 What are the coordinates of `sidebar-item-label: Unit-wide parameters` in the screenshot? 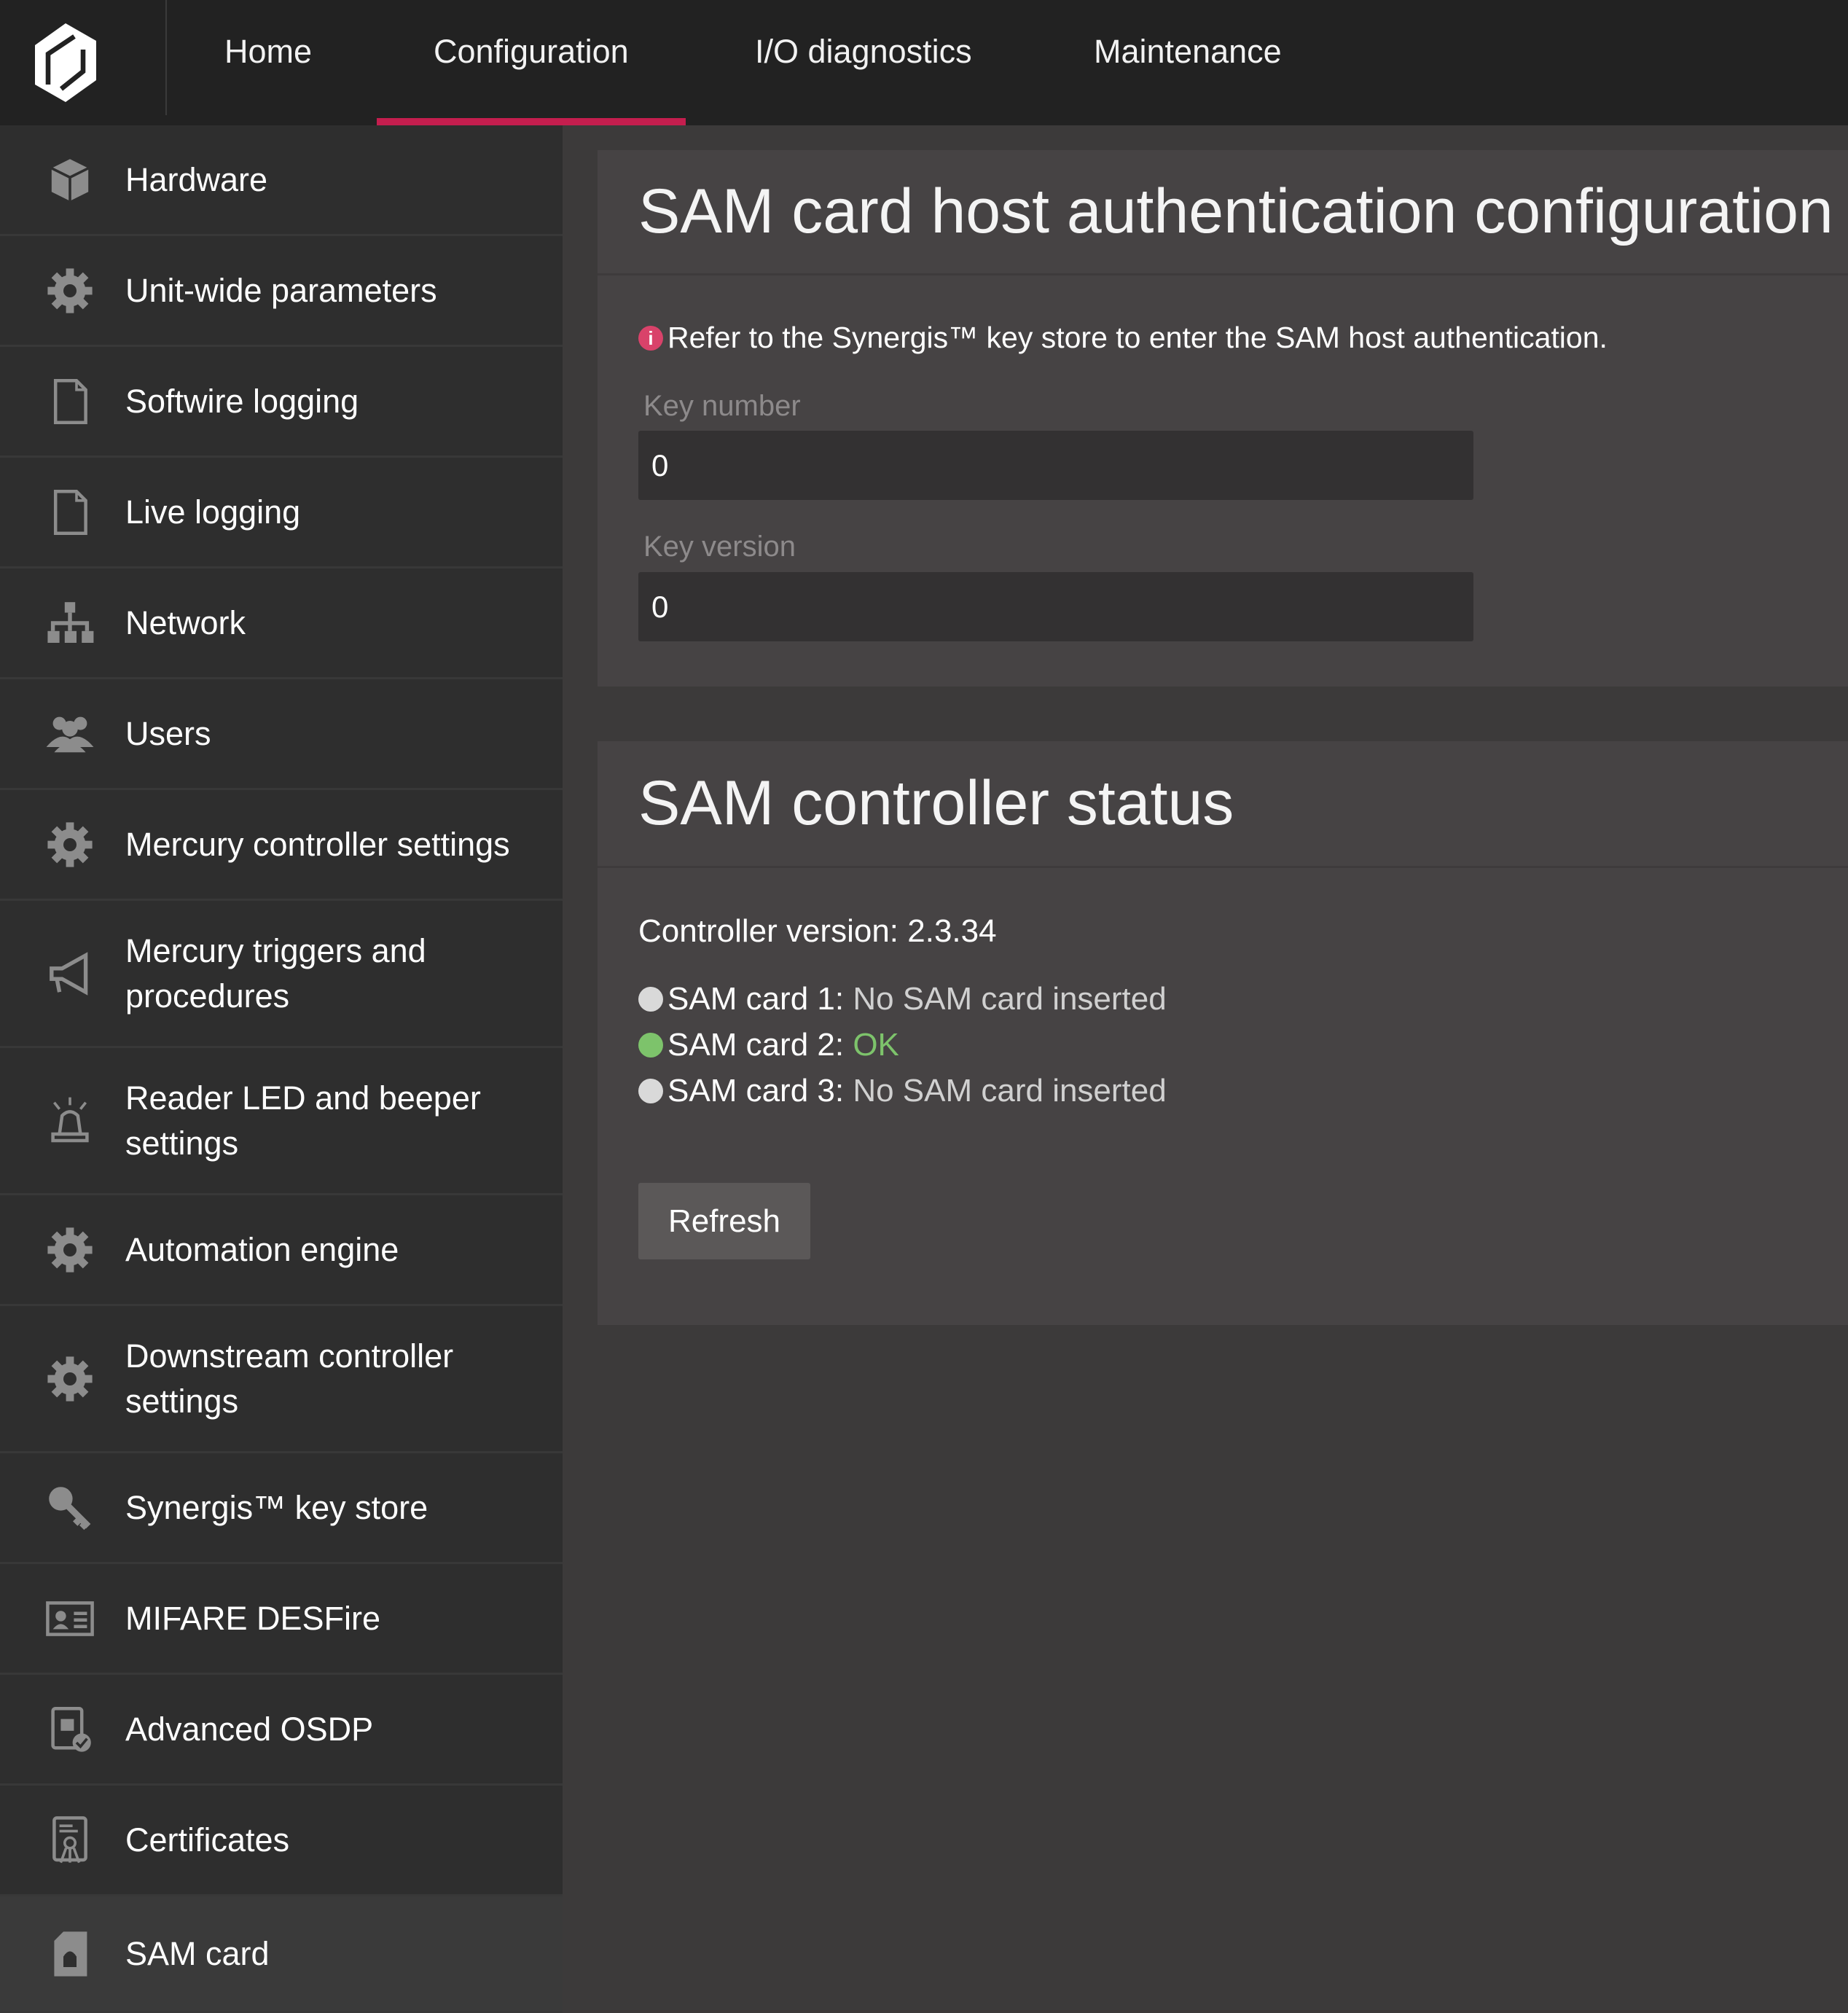 It's located at (281, 290).